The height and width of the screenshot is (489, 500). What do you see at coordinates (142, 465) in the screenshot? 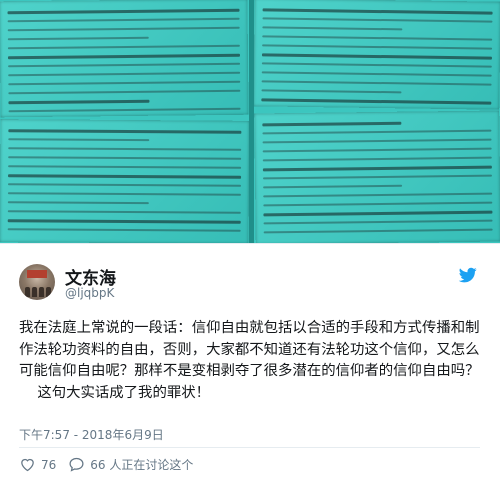
I see `talking-count: 66 人正在讨论这个` at bounding box center [142, 465].